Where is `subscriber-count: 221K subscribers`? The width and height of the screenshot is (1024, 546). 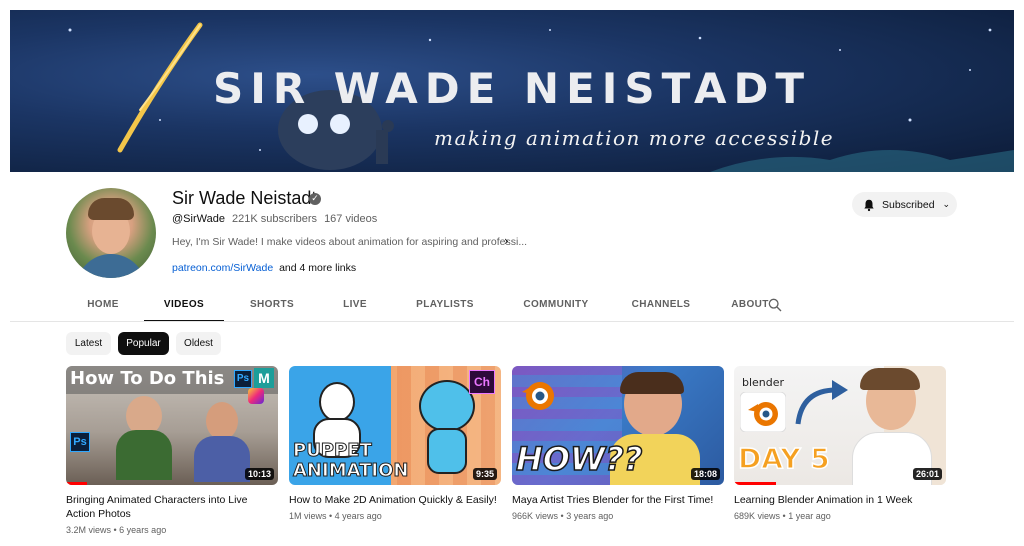
subscriber-count: 221K subscribers is located at coordinates (274, 219).